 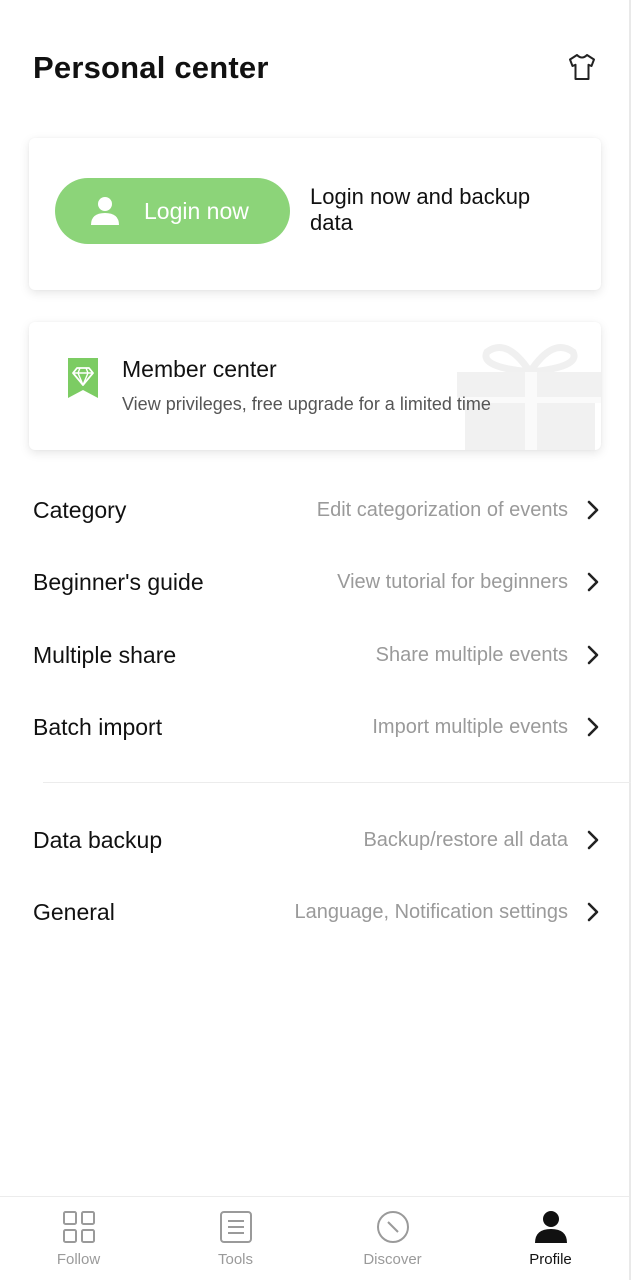 What do you see at coordinates (470, 726) in the screenshot?
I see `menu-item-description: Import multiple events` at bounding box center [470, 726].